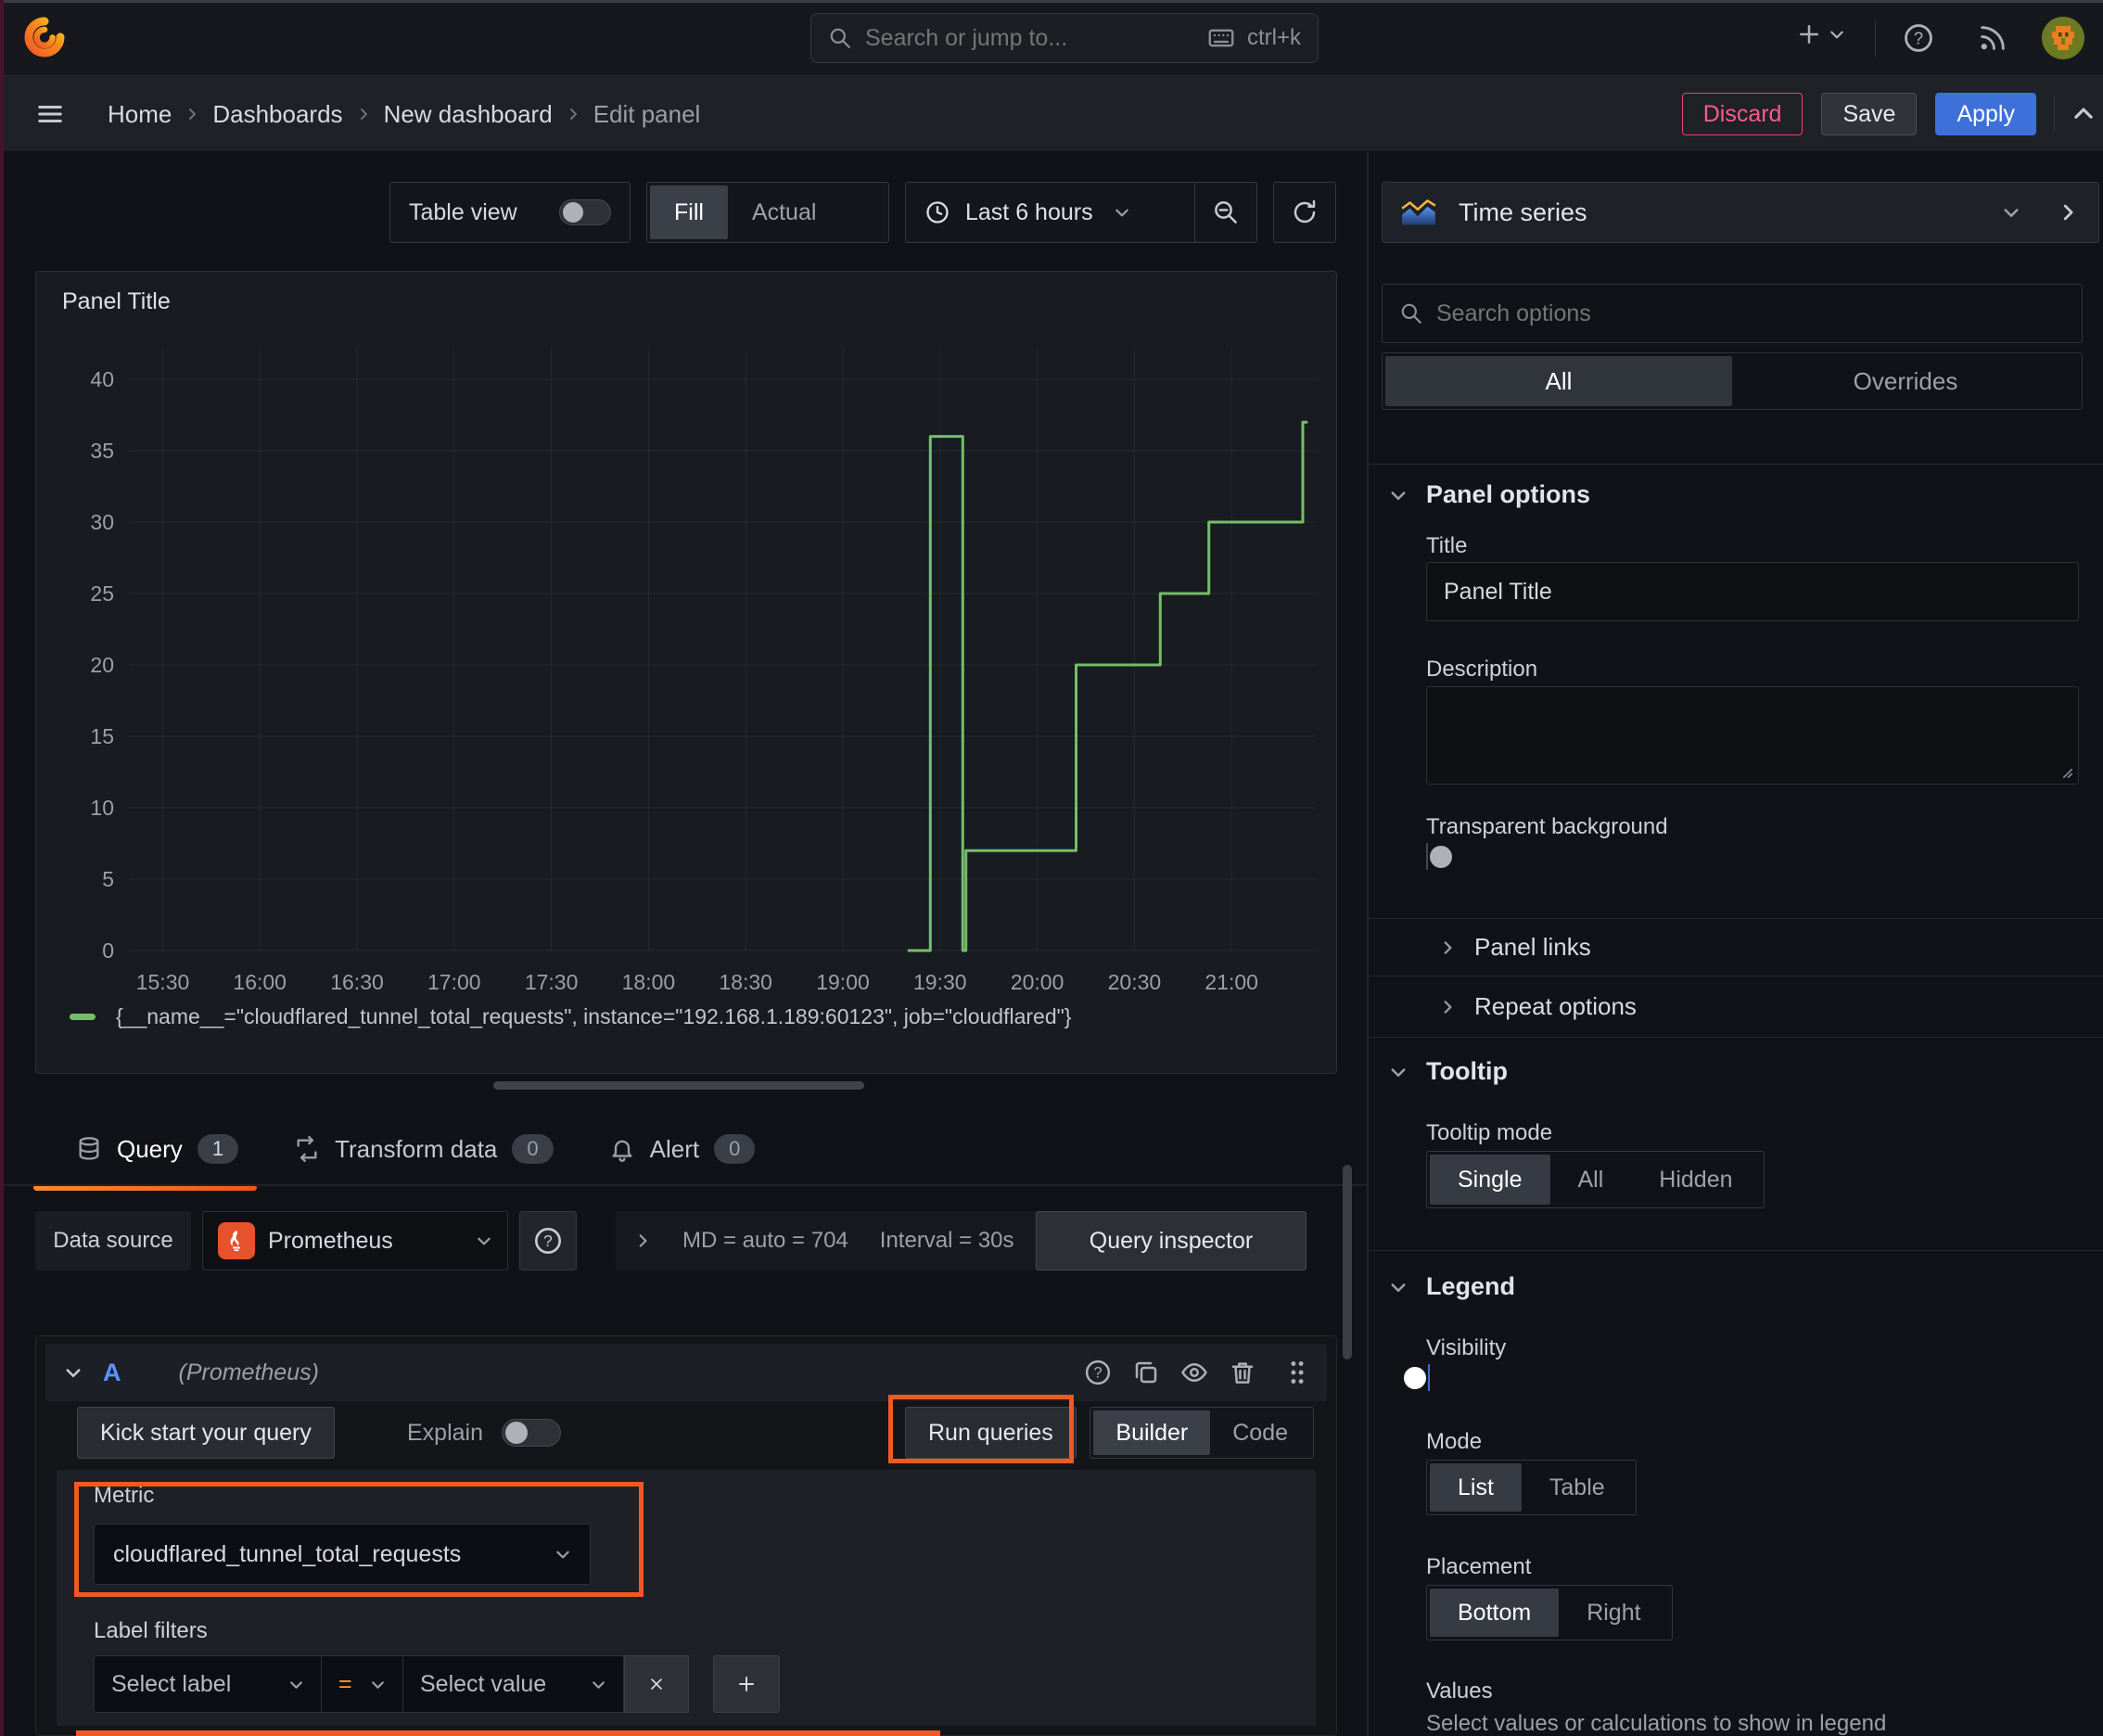 Image resolution: width=2103 pixels, height=1736 pixels. I want to click on tab-overrides: Overrides, so click(1905, 381).